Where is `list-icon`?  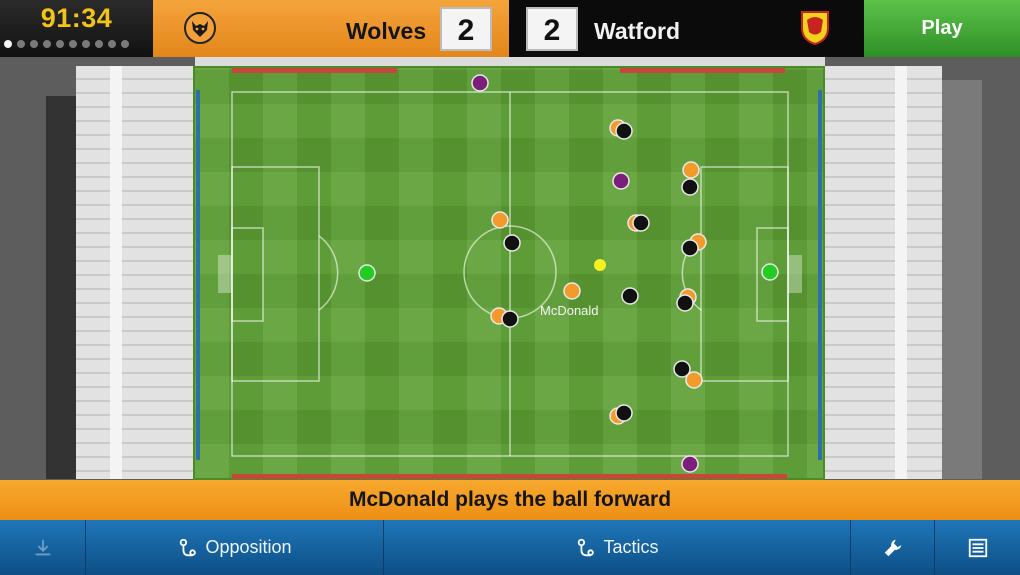 list-icon is located at coordinates (977, 547).